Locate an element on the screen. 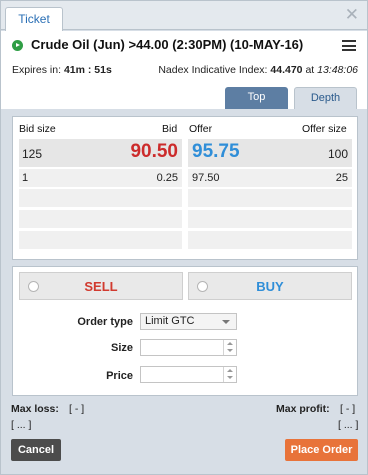 The height and width of the screenshot is (475, 368). tab-top: Top is located at coordinates (256, 98).